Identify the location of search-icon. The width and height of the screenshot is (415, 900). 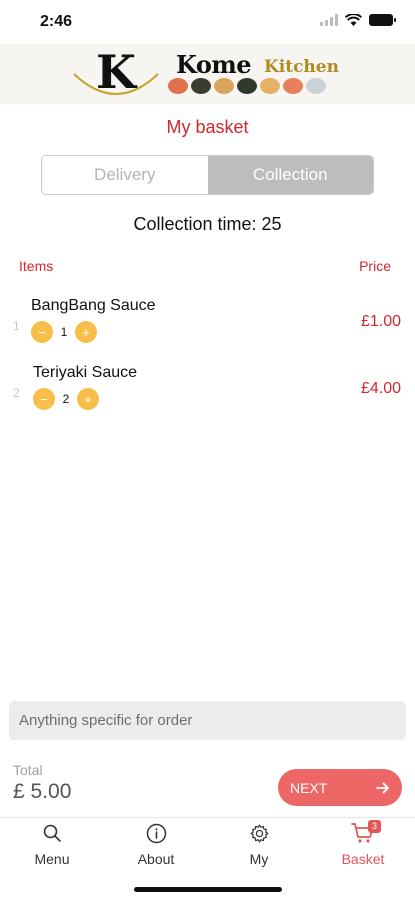
(52, 833).